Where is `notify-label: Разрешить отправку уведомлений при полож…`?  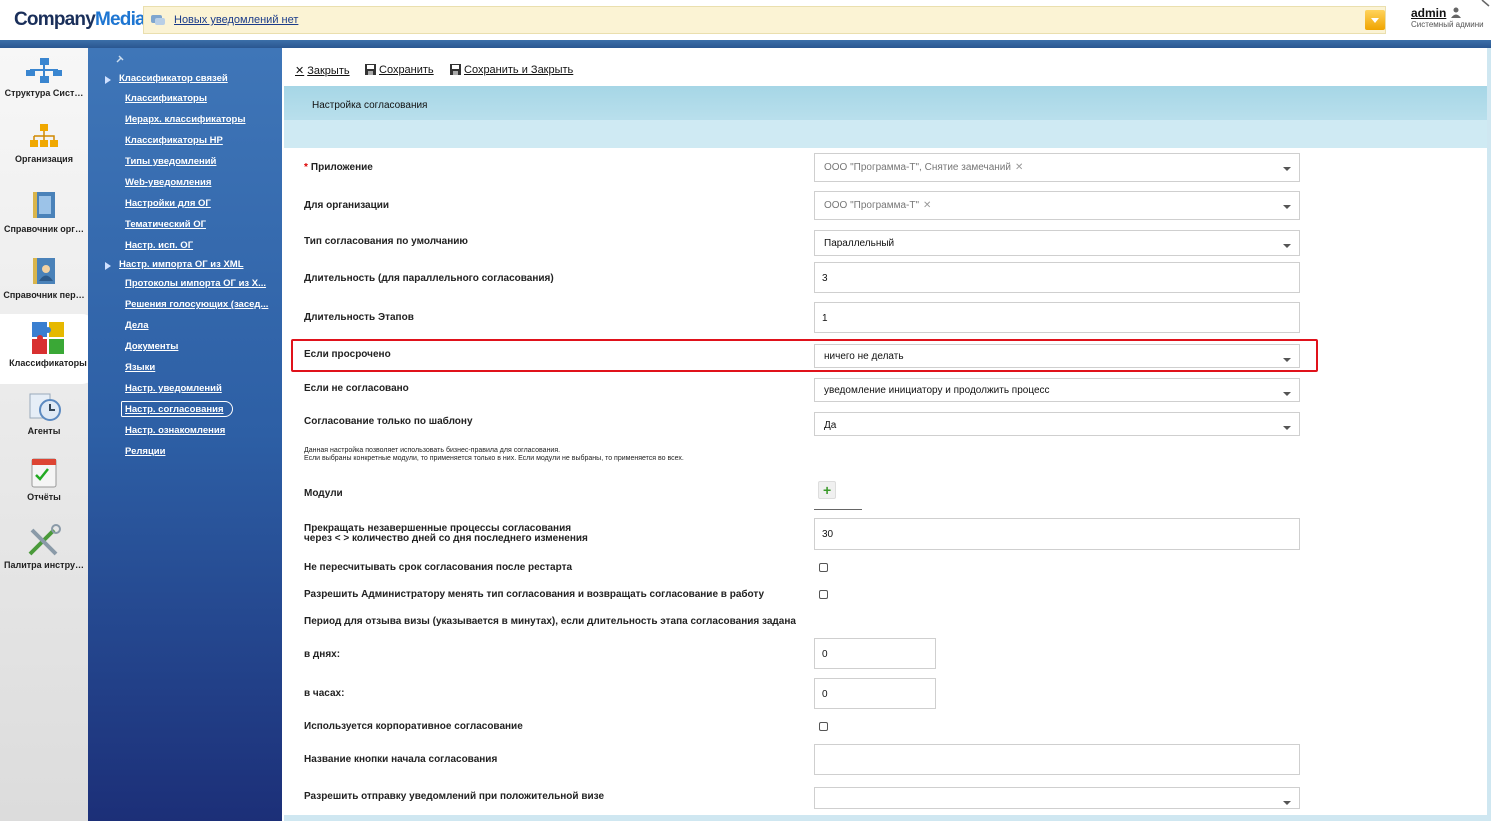 notify-label: Разрешить отправку уведомлений при полож… is located at coordinates (454, 796).